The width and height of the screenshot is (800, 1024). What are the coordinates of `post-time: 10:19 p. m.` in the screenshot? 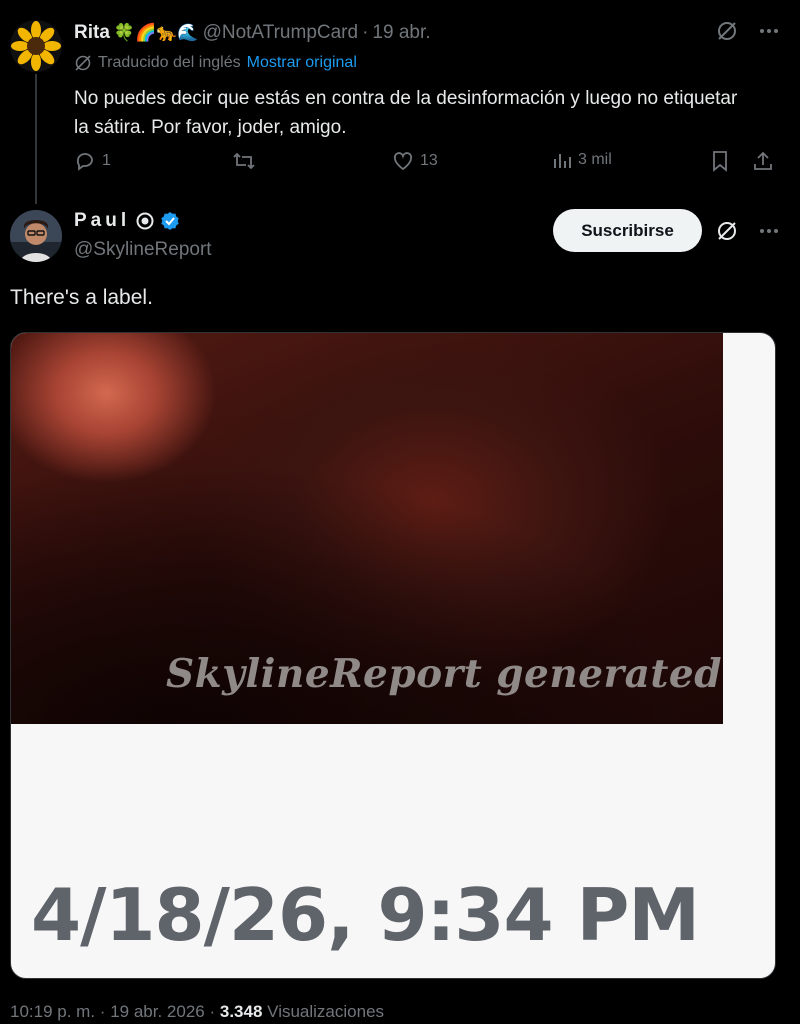 It's located at (52, 1011).